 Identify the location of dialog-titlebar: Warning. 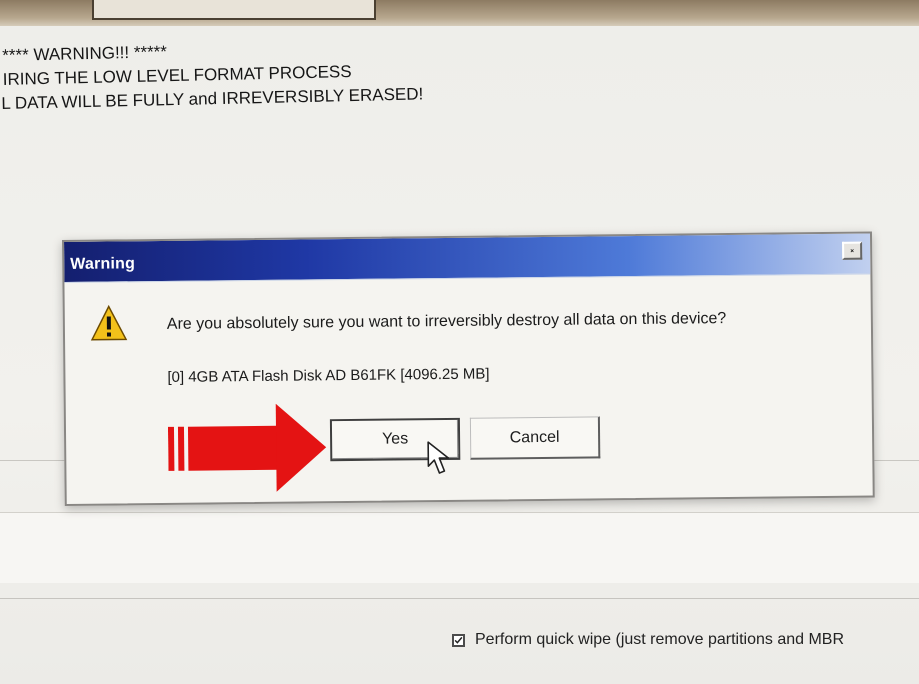
(467, 258).